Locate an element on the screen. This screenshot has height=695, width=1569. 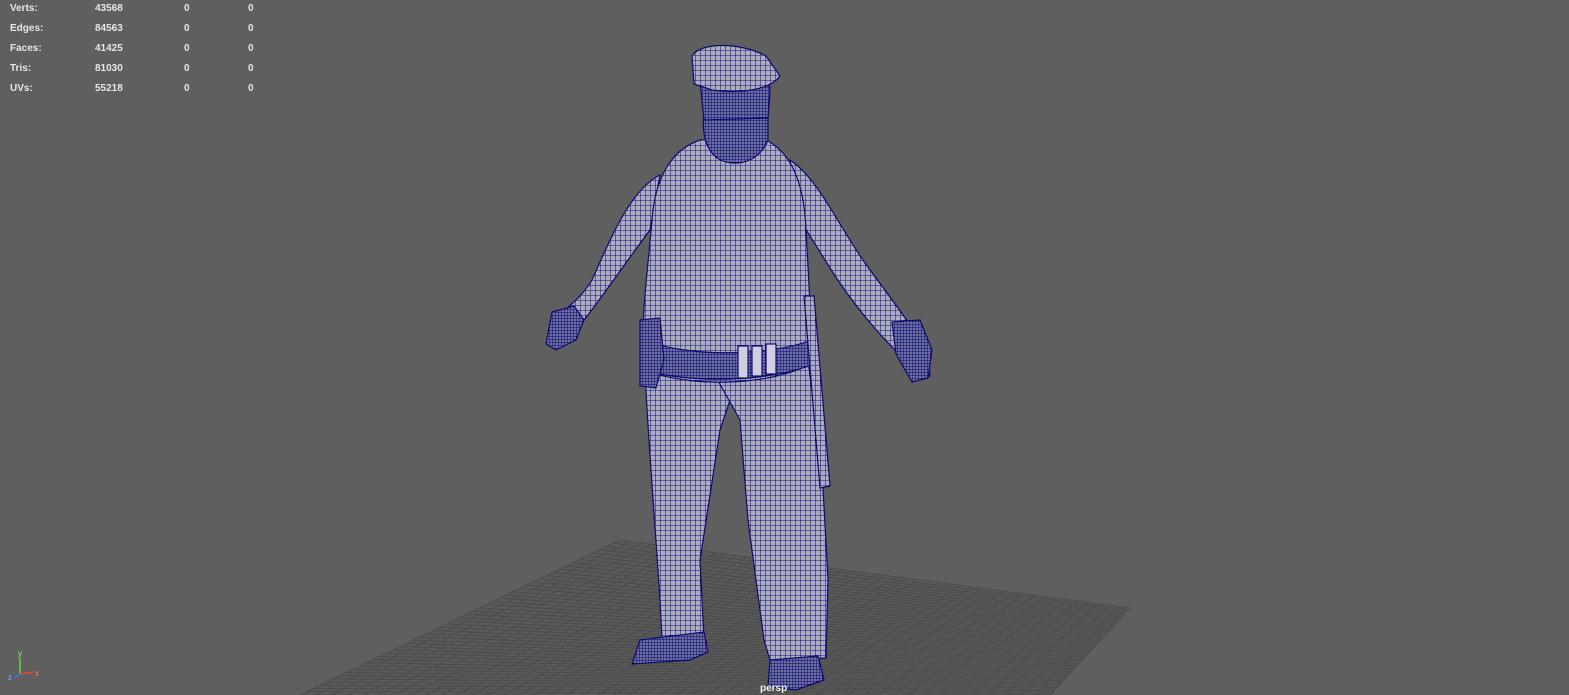
hud-row-edges: Edges: 84563 0 0 is located at coordinates (140, 32).